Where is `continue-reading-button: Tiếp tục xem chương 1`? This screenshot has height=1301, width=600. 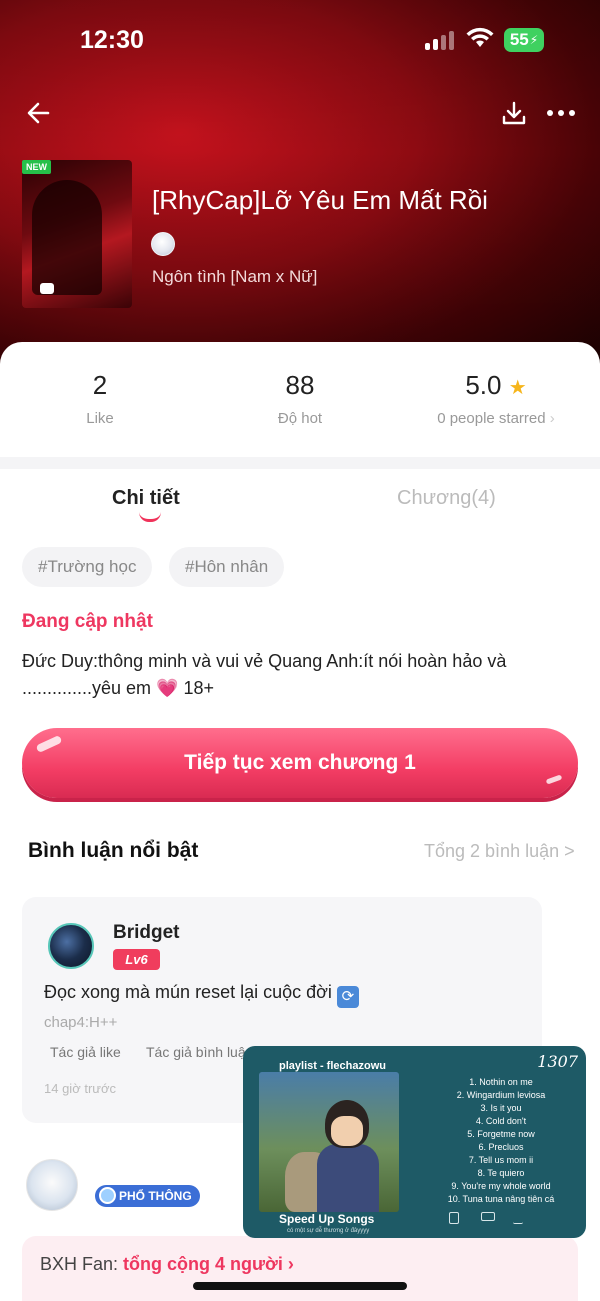
continue-reading-button: Tiếp tục xem chương 1 is located at coordinates (300, 763).